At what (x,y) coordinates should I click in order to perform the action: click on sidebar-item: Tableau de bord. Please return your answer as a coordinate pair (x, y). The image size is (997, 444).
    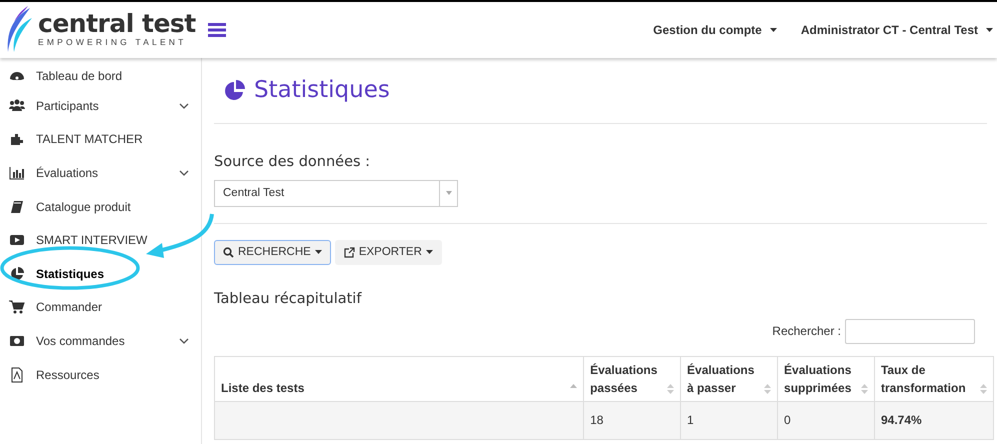
    Looking at the image, I should click on (100, 75).